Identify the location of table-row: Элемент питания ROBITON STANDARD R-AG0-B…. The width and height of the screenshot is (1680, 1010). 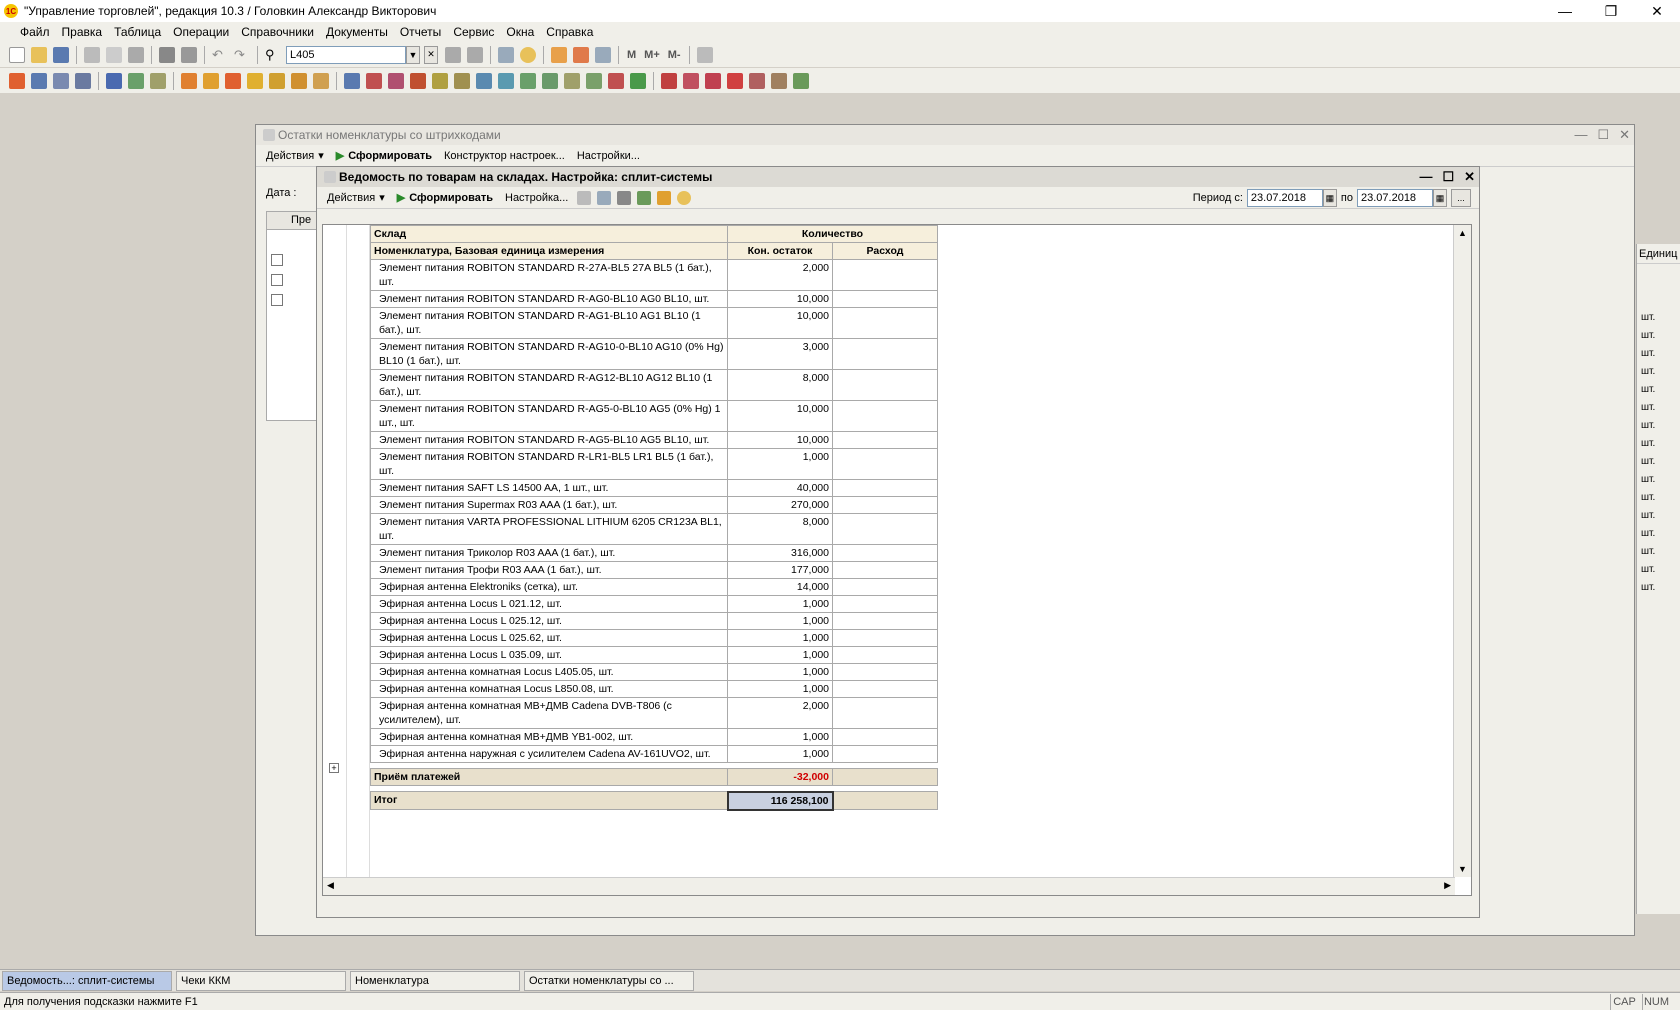
(654, 299).